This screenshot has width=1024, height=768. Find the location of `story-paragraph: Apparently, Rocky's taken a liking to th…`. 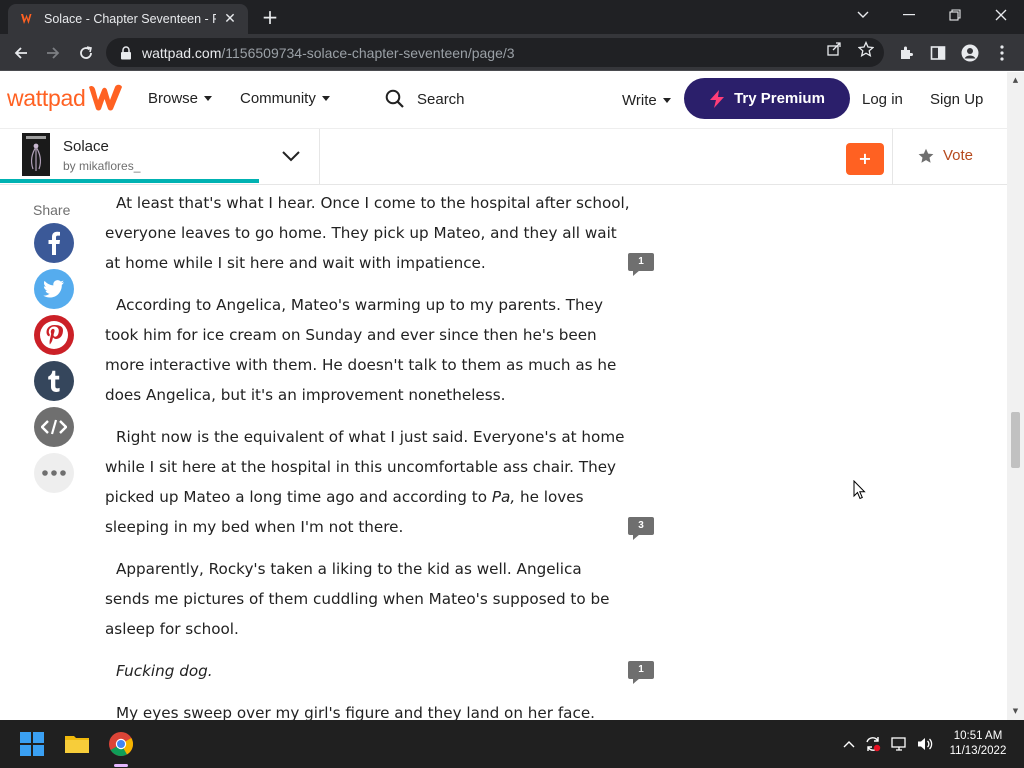

story-paragraph: Apparently, Rocky's taken a liking to th… is located at coordinates (367, 599).